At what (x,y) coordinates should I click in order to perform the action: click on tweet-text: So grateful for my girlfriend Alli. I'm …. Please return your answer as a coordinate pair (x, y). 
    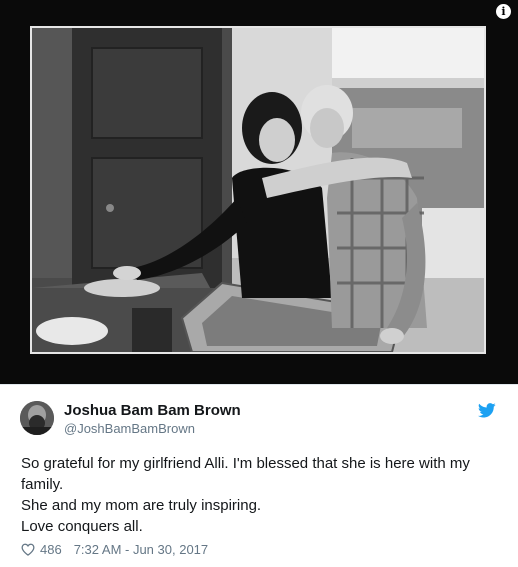
    Looking at the image, I should click on (256, 495).